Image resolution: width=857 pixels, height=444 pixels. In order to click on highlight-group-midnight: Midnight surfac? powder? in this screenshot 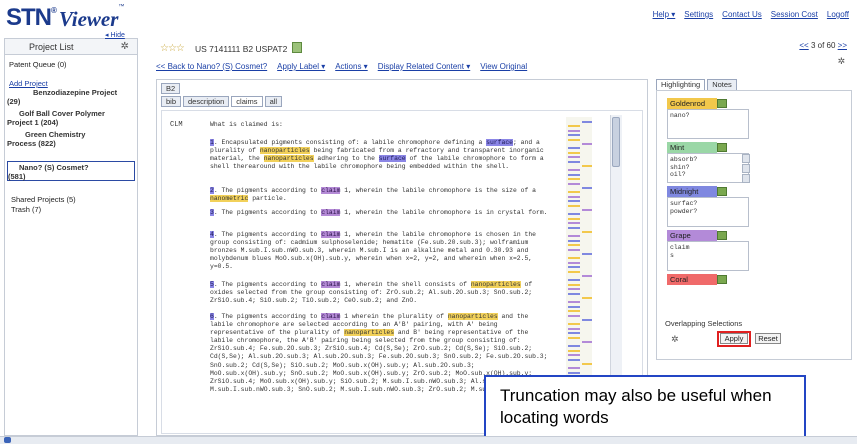, I will do `click(708, 206)`.